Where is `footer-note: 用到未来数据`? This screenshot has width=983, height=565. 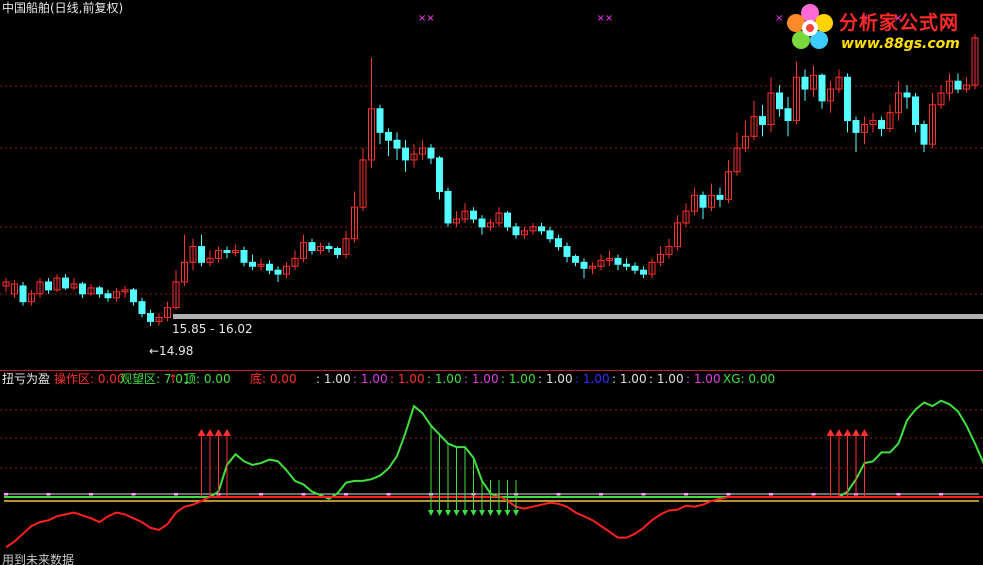 footer-note: 用到未来数据 is located at coordinates (38, 559).